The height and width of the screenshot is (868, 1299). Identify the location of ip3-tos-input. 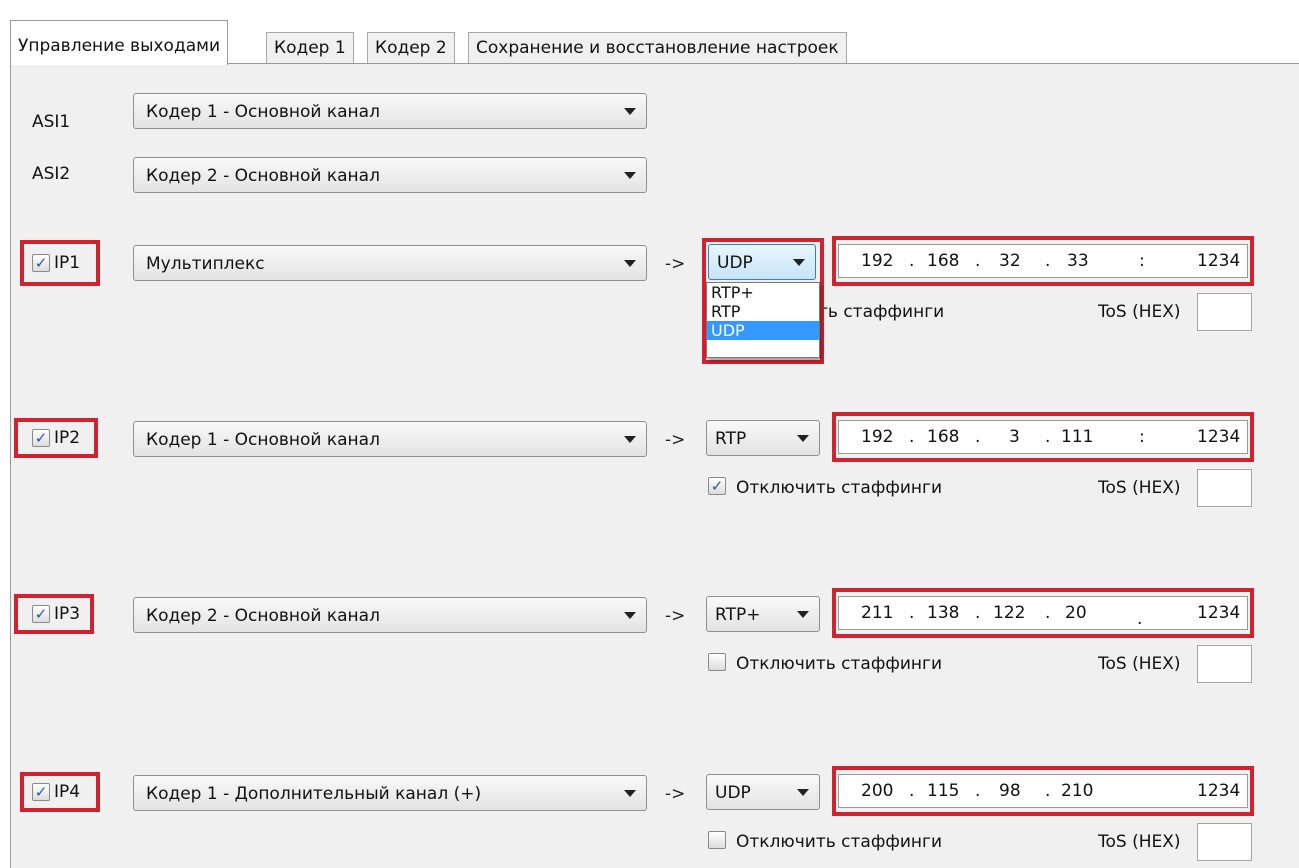
(1224, 664).